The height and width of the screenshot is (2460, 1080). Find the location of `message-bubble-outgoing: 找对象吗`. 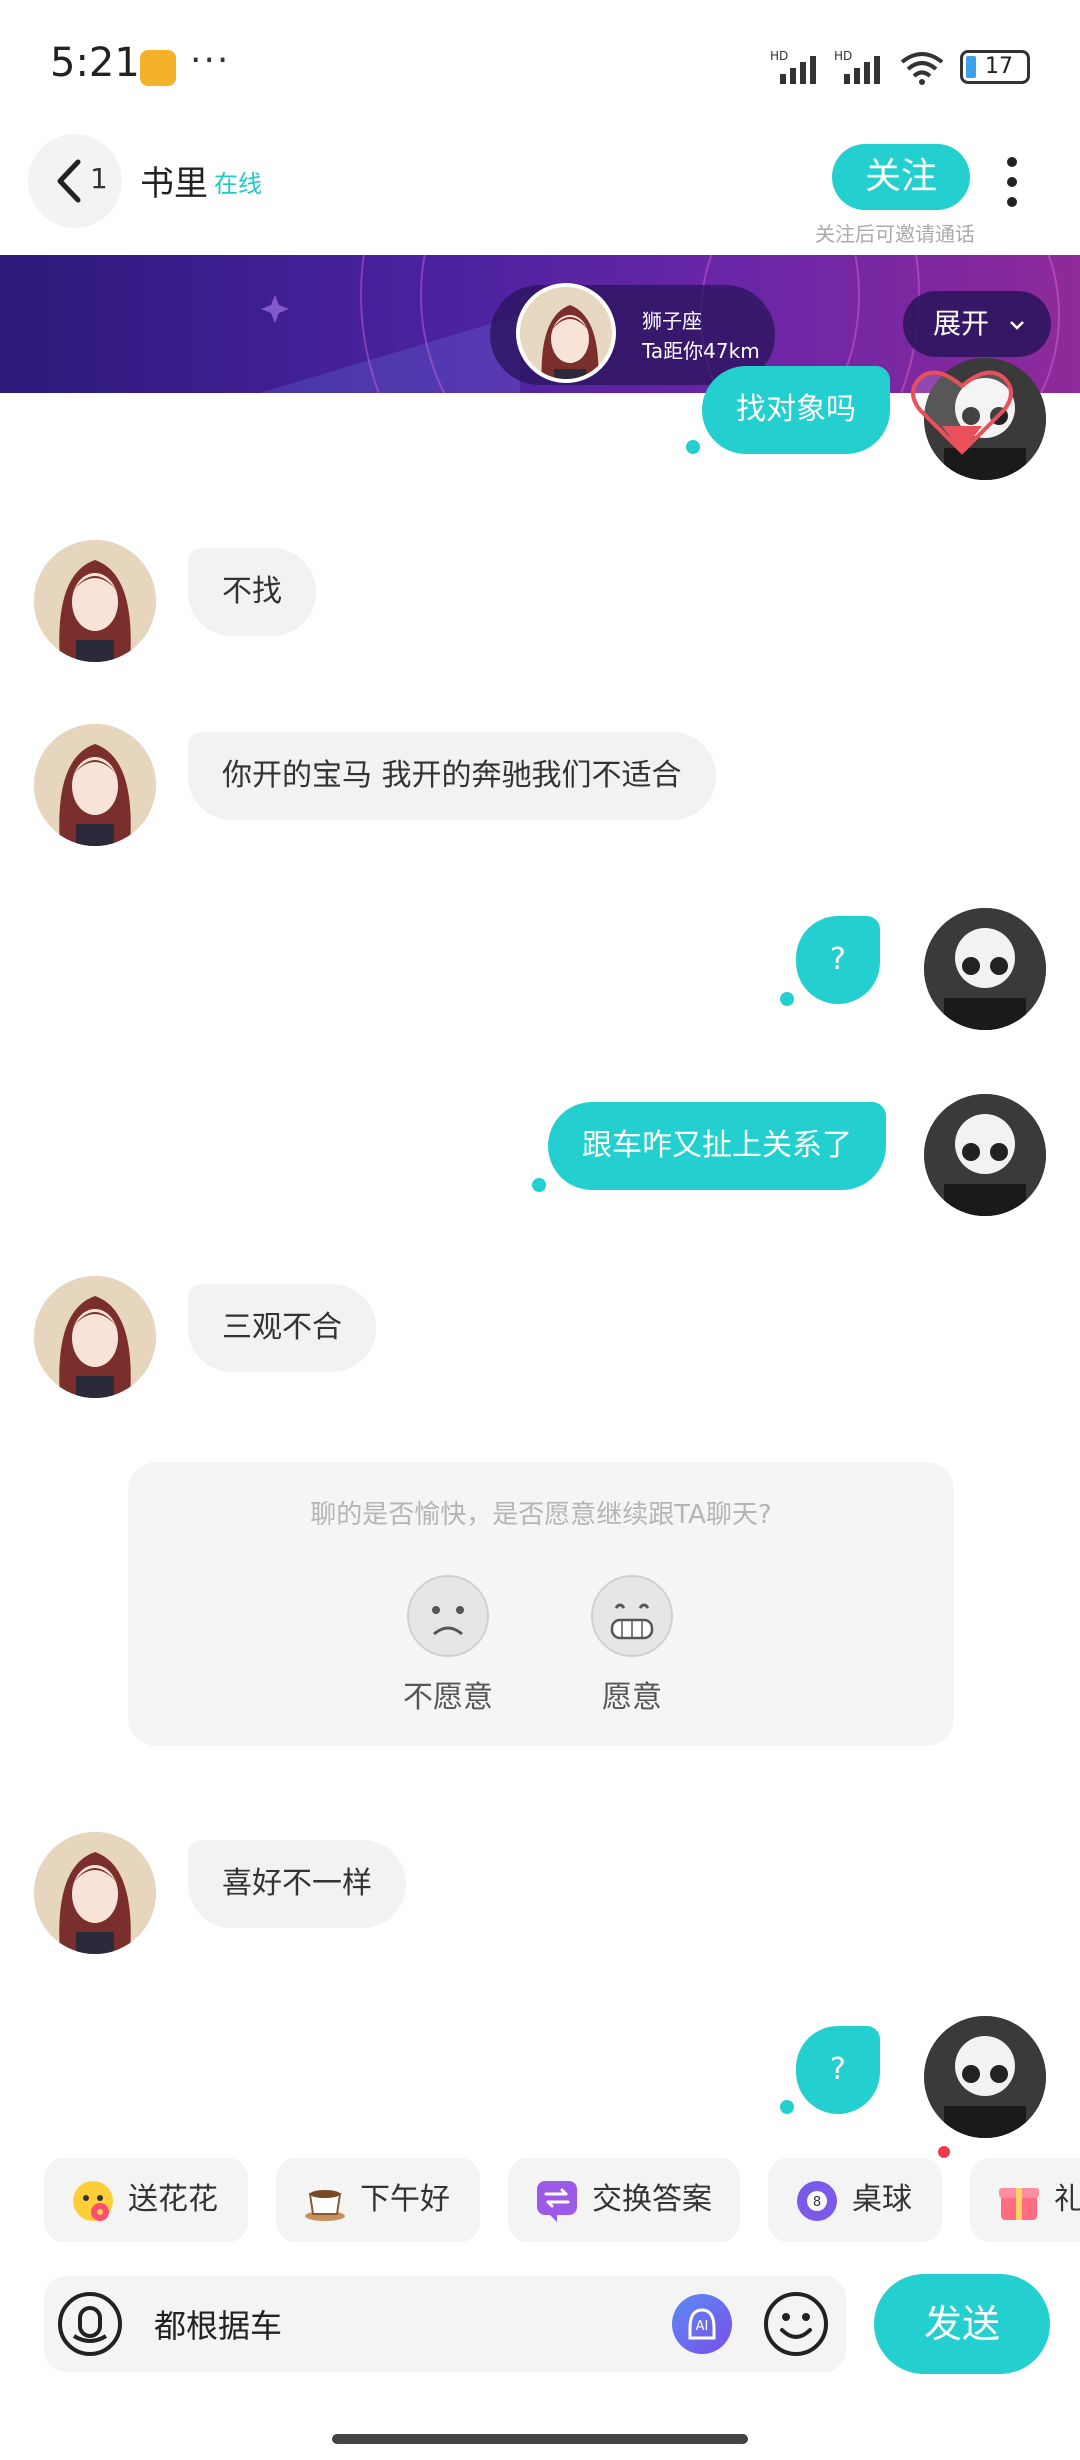

message-bubble-outgoing: 找对象吗 is located at coordinates (796, 410).